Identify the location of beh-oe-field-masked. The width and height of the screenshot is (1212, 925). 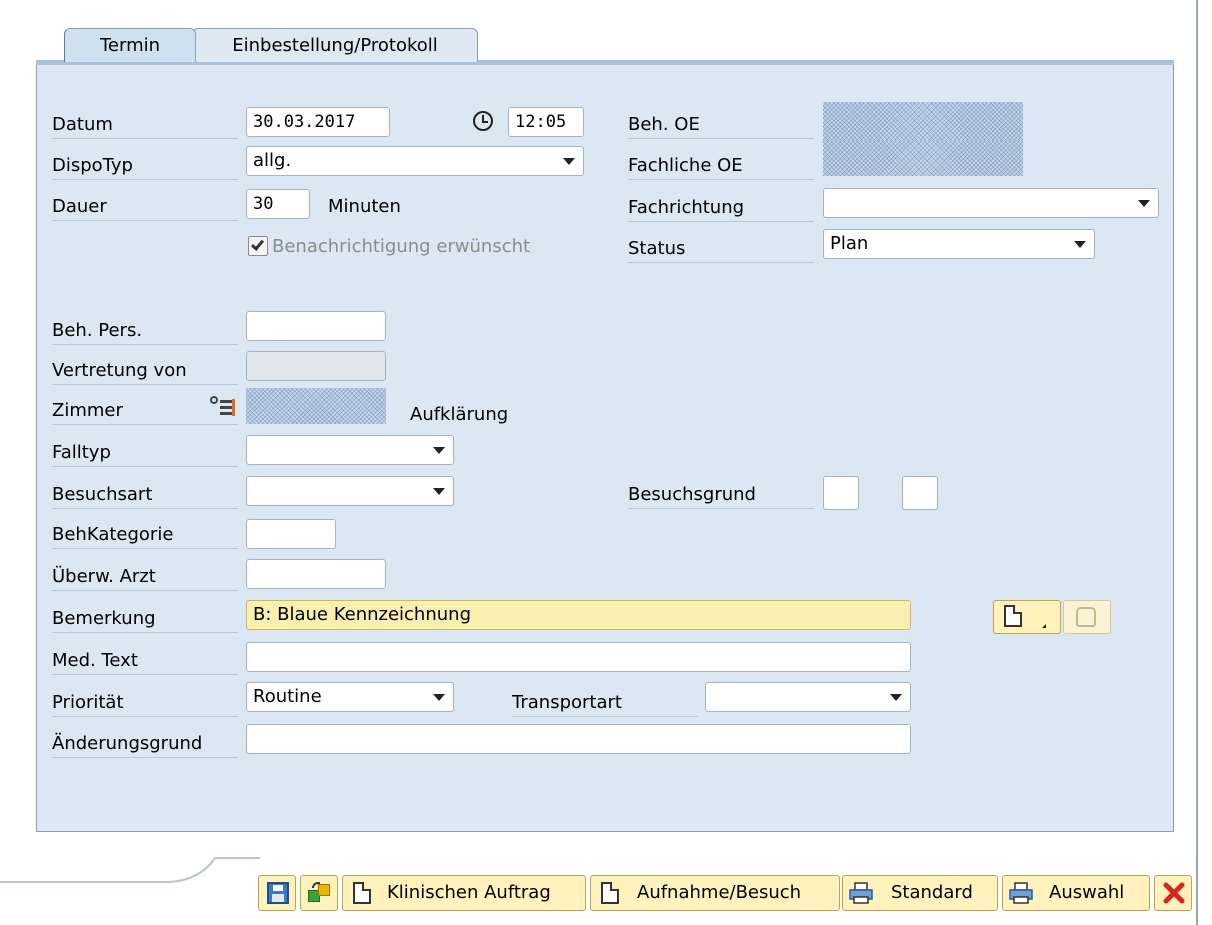
(923, 121).